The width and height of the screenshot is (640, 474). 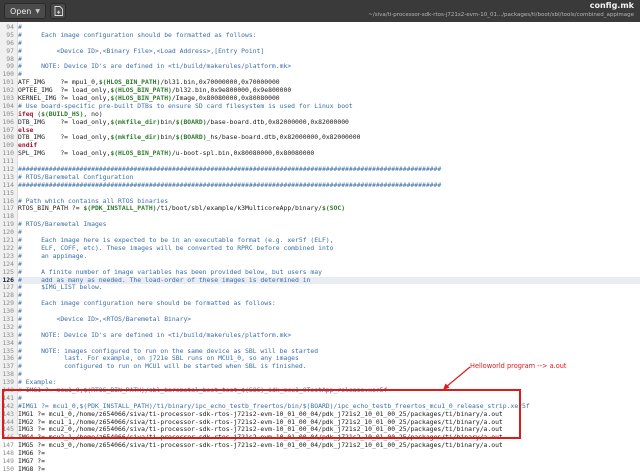 What do you see at coordinates (60, 113) in the screenshot?
I see `line-text: ifeq ($(BUILD_HS), no)` at bounding box center [60, 113].